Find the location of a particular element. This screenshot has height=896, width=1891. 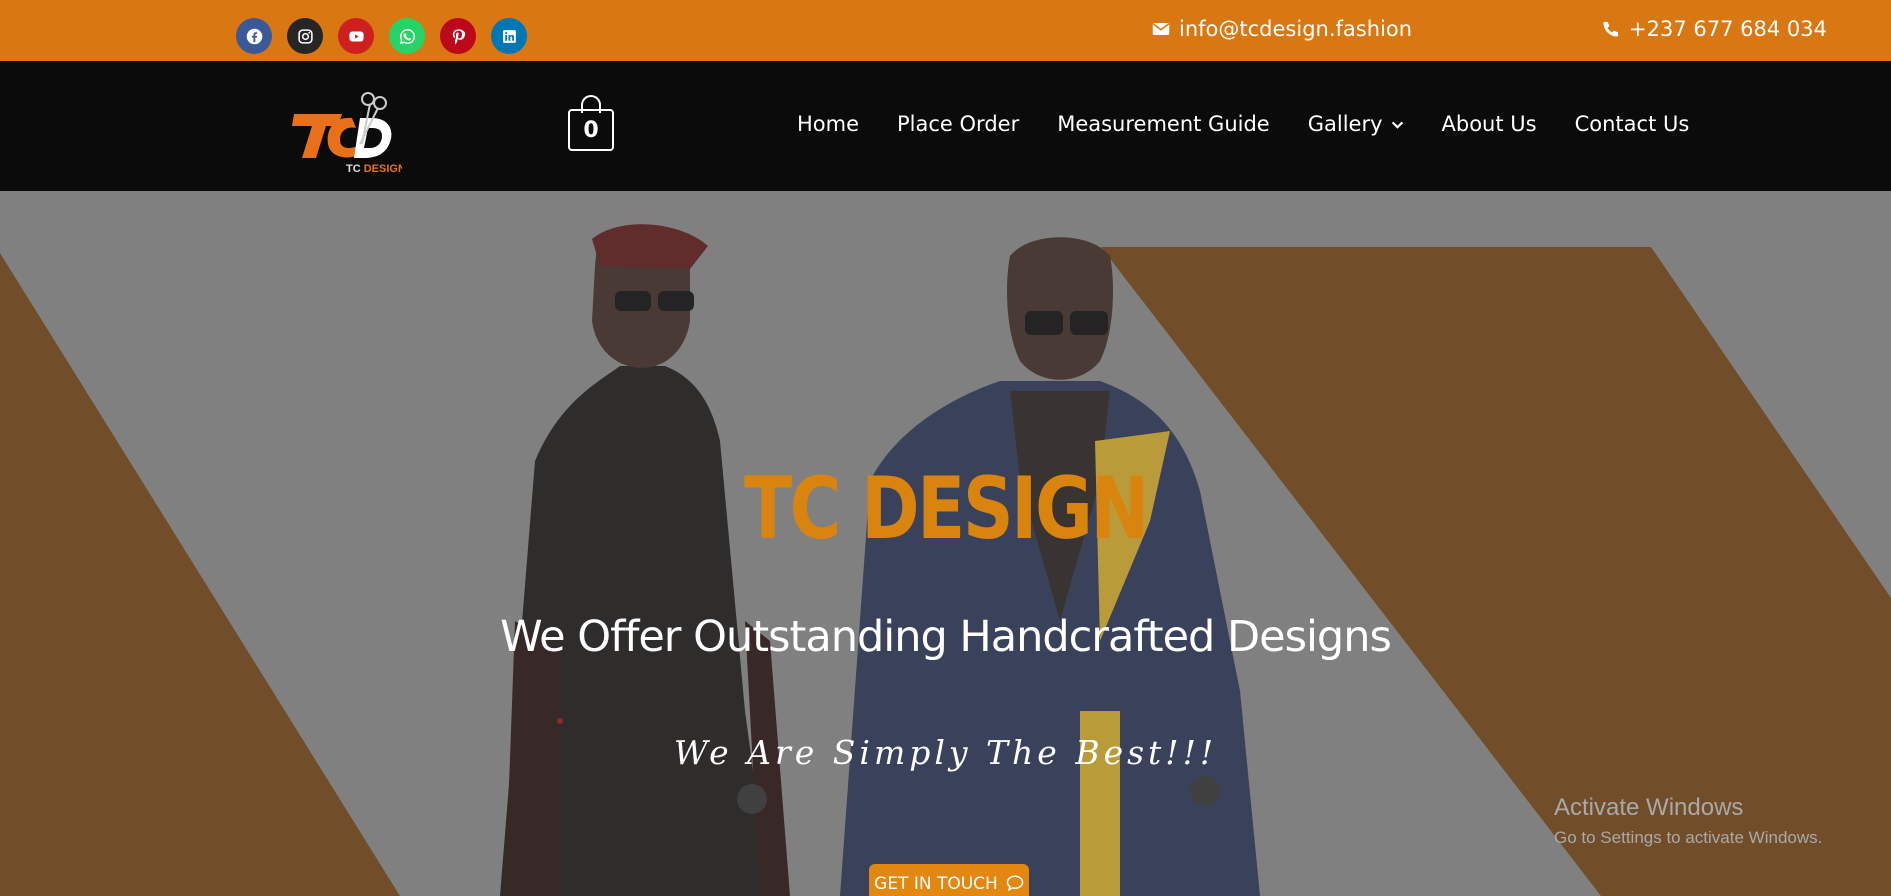

tc-design-logo: TC DESIGN is located at coordinates (348, 131).